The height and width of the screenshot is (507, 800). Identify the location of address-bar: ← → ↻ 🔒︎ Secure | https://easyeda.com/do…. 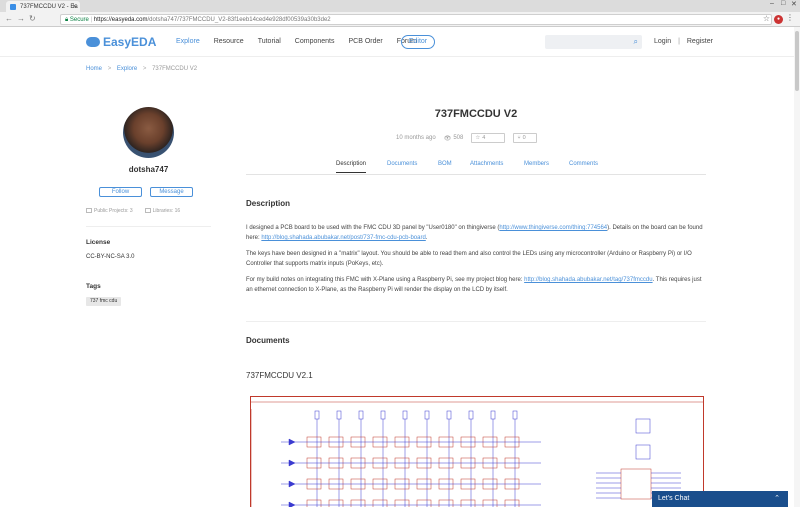
(400, 19).